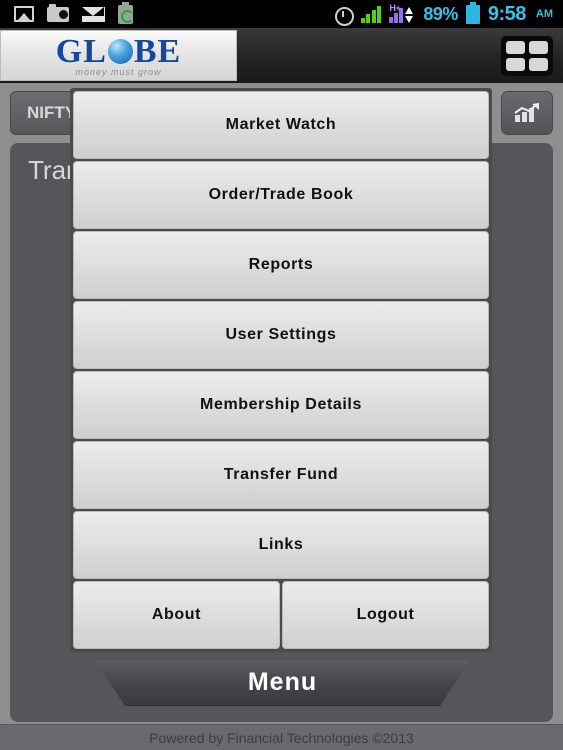 Image resolution: width=563 pixels, height=750 pixels. I want to click on footer-credit: Powered by Financial Technologies ©2013, so click(281, 737).